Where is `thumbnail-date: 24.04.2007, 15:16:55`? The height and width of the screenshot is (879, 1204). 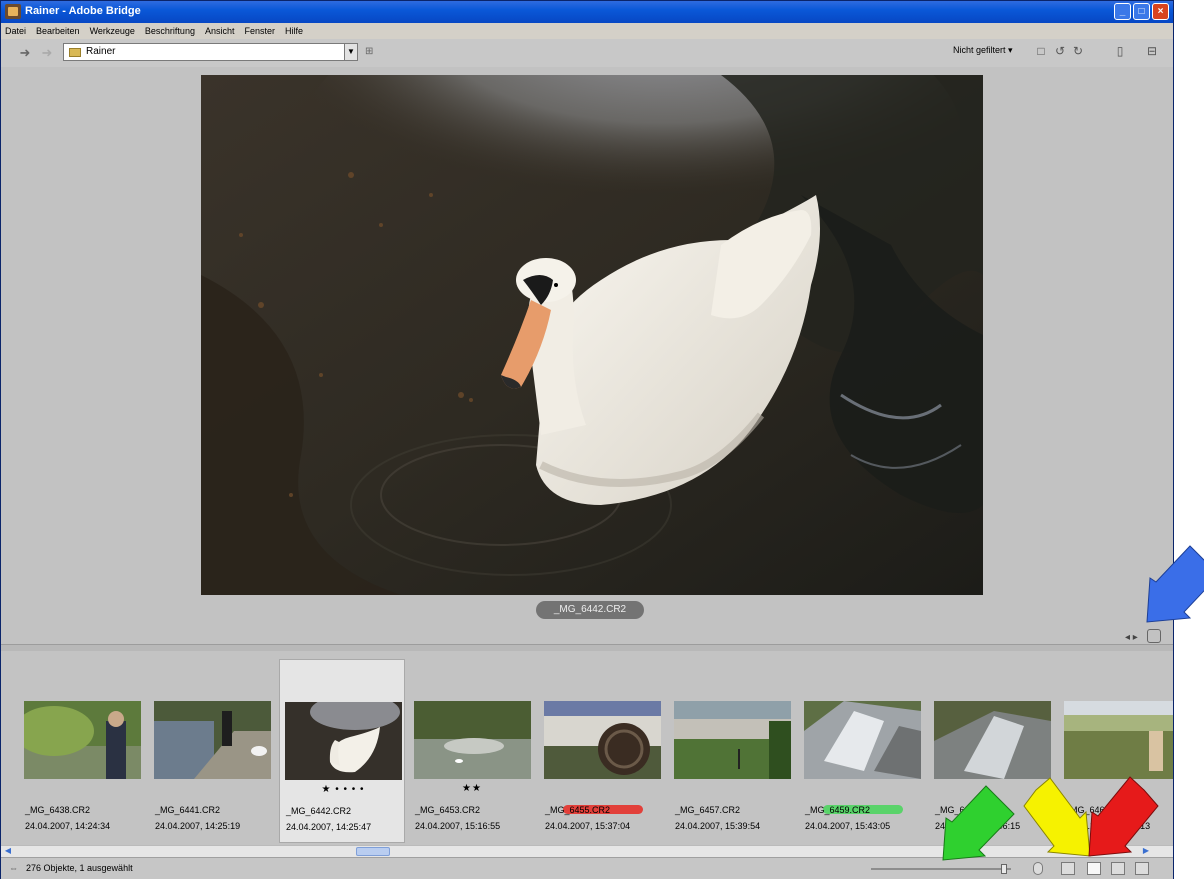 thumbnail-date: 24.04.2007, 15:16:55 is located at coordinates (458, 826).